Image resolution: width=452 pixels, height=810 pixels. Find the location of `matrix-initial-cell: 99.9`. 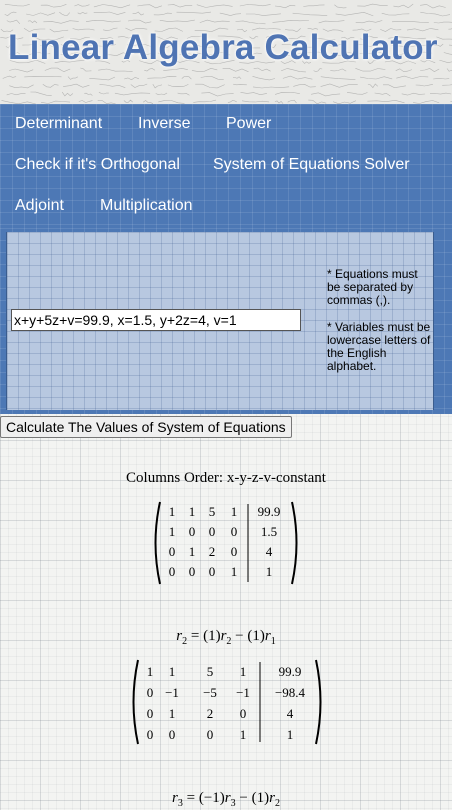

matrix-initial-cell: 99.9 is located at coordinates (269, 511).